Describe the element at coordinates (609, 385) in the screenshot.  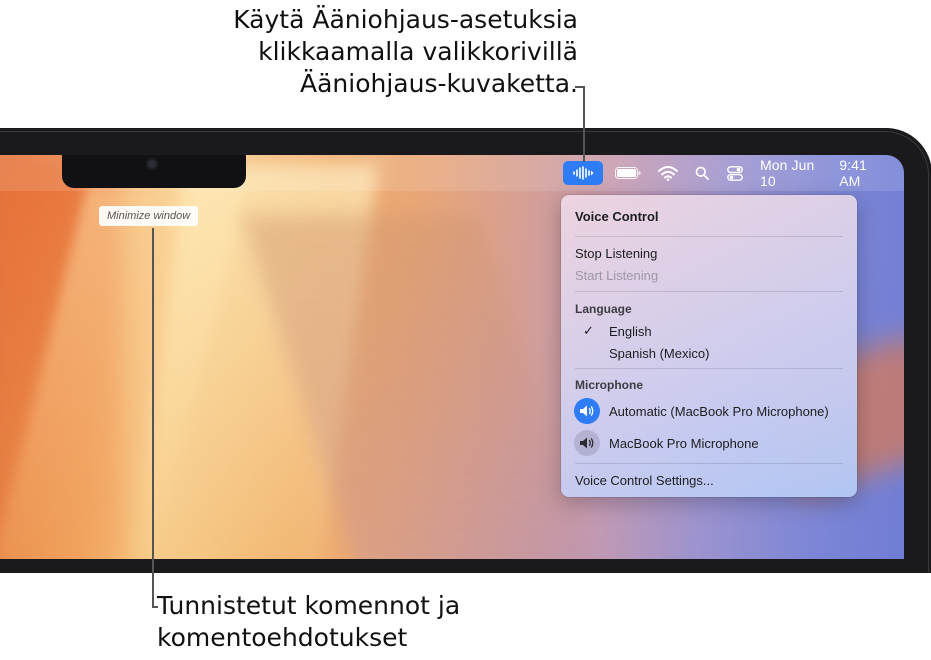
I see `menu-section-microphone: Microphone` at that location.